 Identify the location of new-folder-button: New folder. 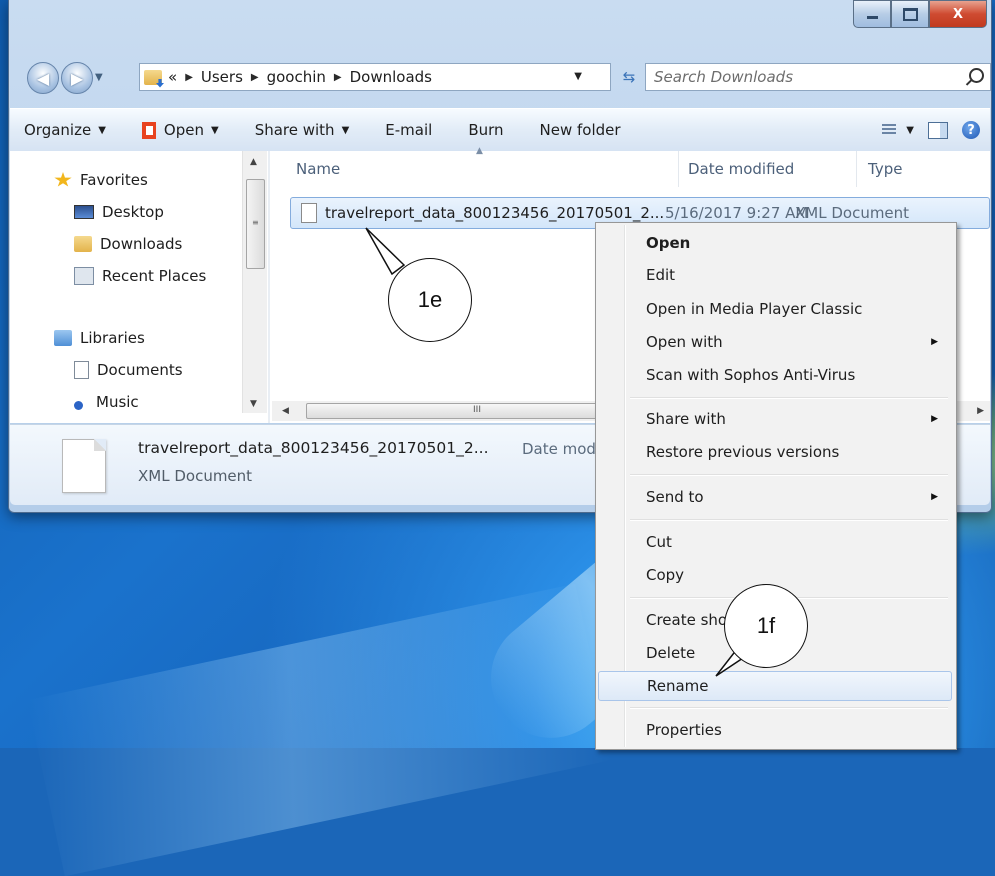
(576, 130).